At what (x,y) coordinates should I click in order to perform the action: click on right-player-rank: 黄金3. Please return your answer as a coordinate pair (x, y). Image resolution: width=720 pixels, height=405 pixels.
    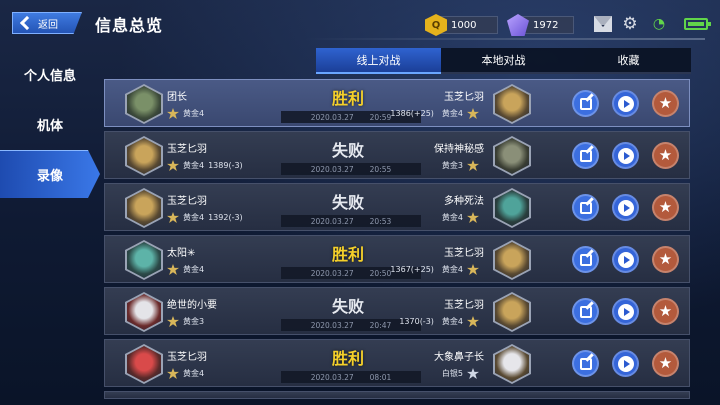
    Looking at the image, I should click on (456, 165).